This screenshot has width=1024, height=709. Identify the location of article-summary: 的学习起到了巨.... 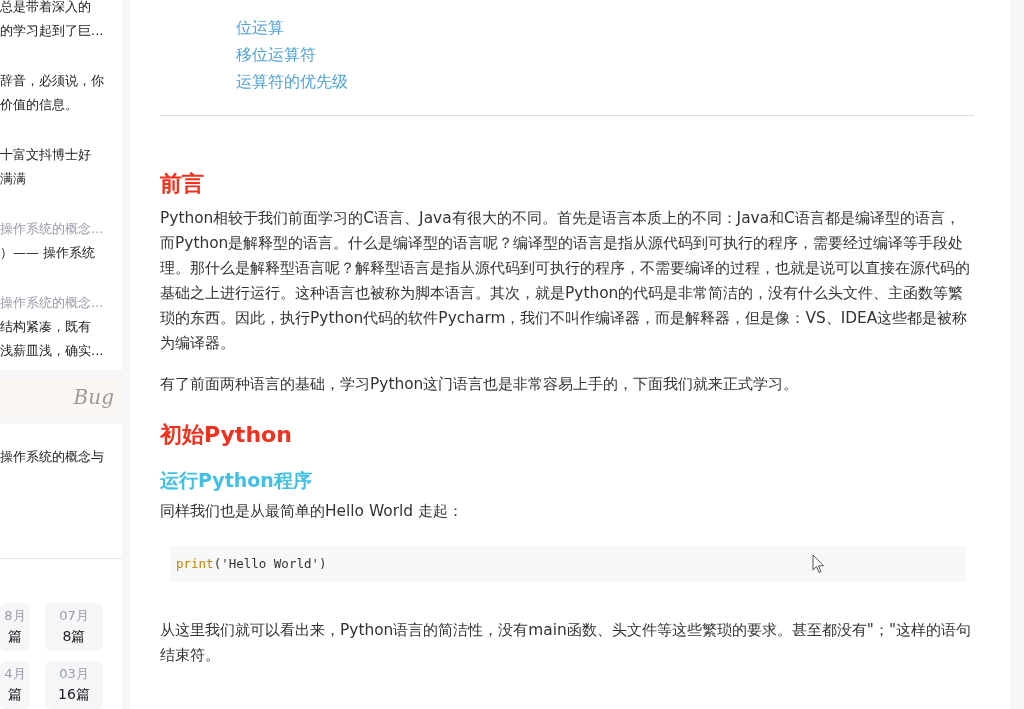
(52, 31).